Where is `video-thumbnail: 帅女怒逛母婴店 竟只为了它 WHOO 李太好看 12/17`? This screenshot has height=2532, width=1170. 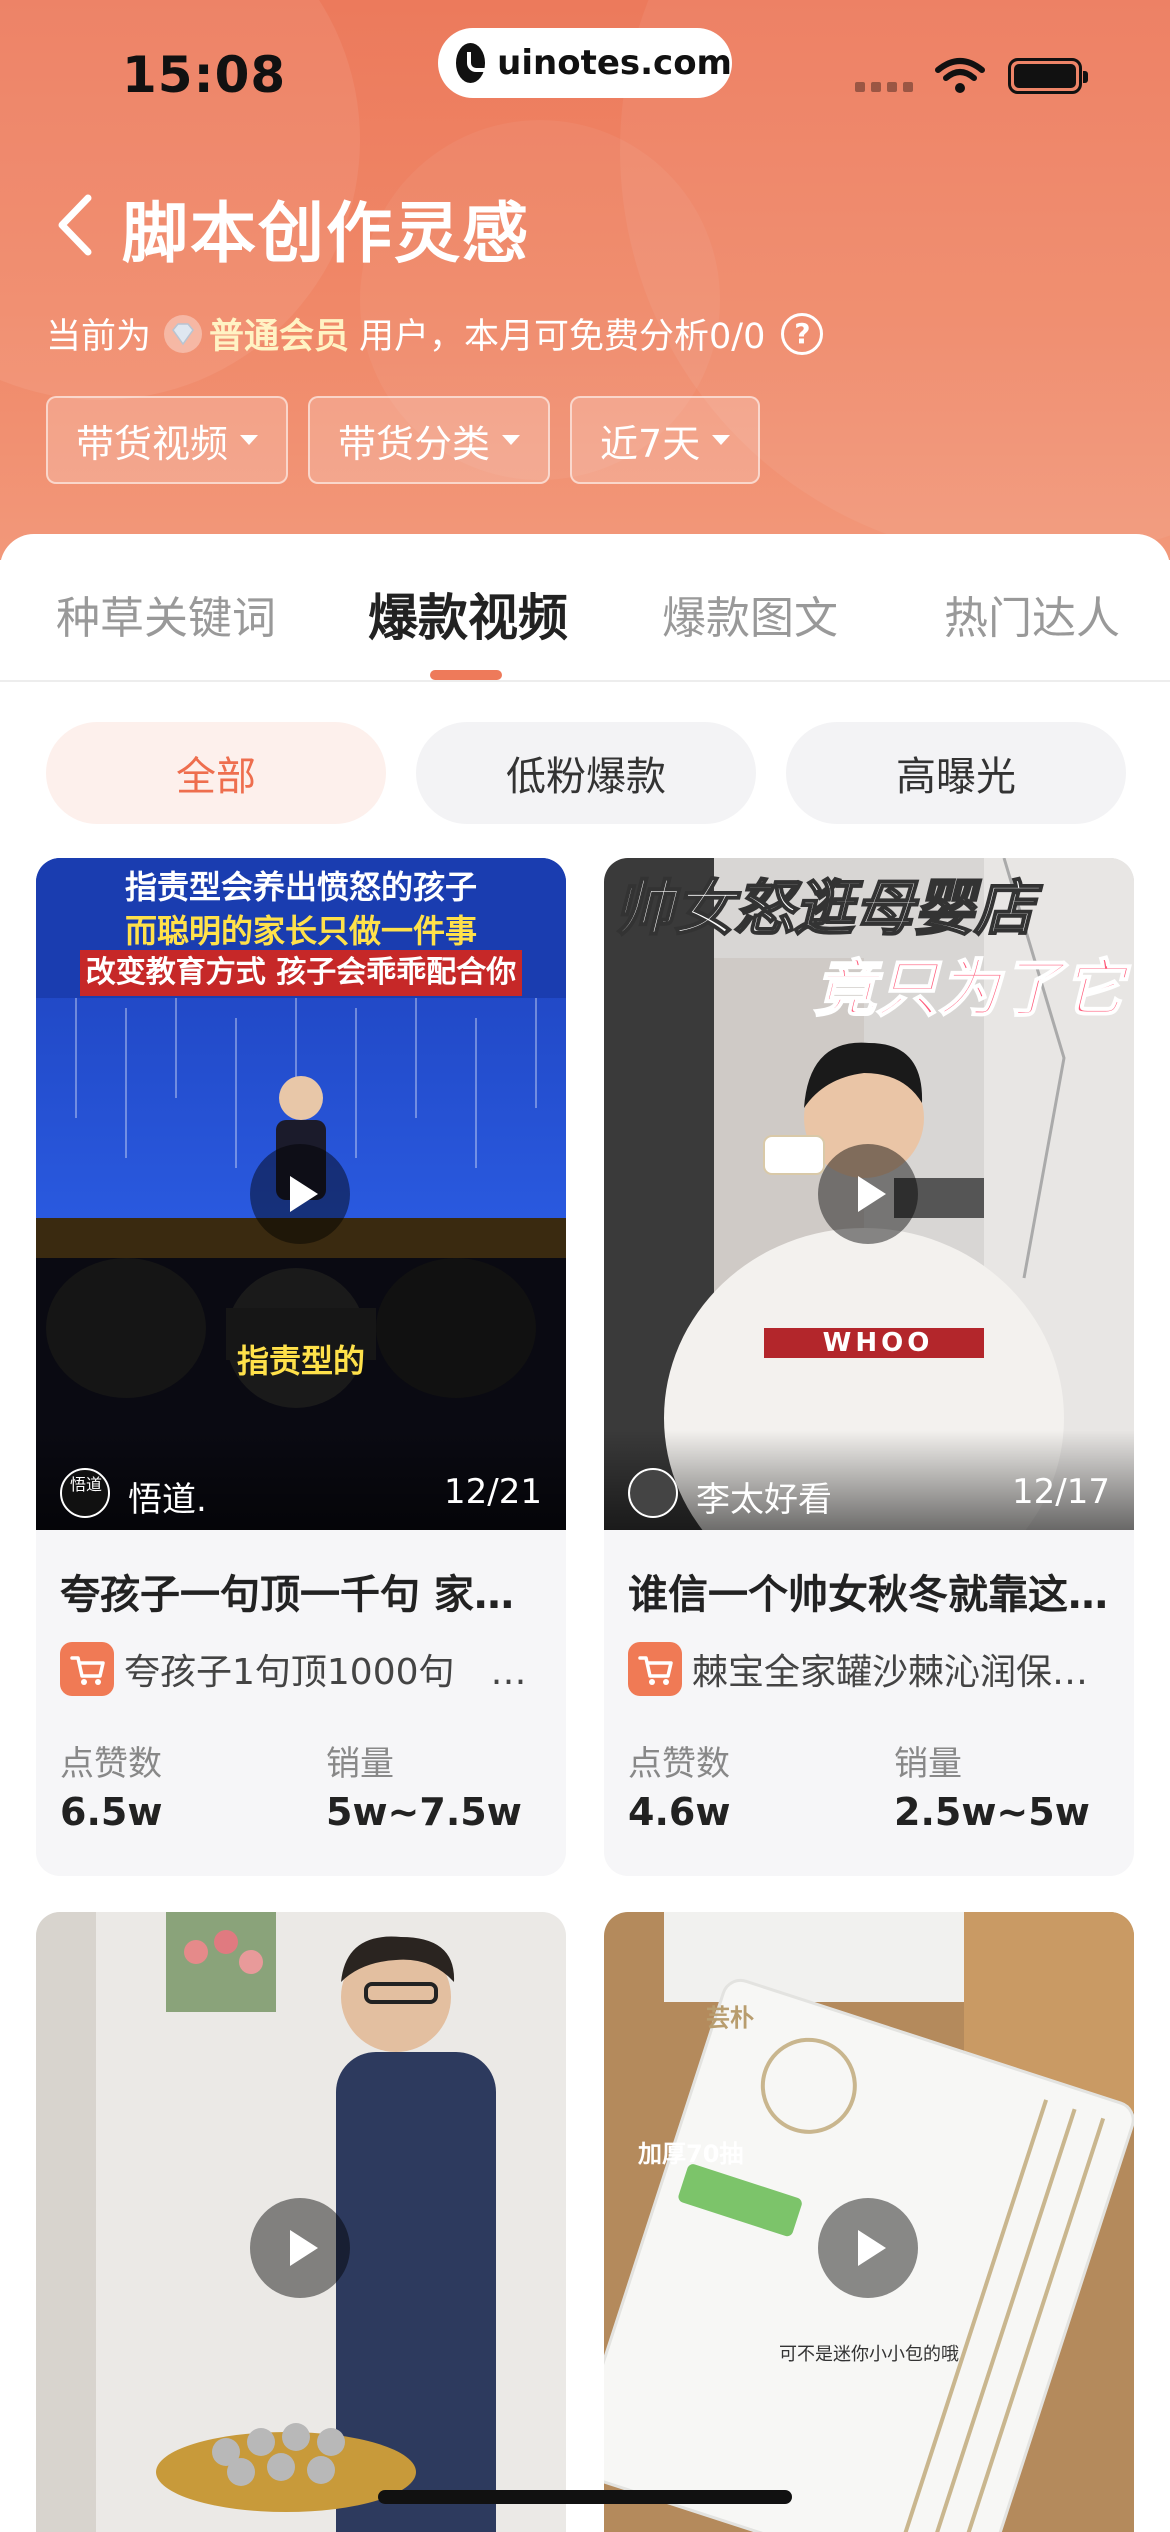 video-thumbnail: 帅女怒逛母婴店 竟只为了它 WHOO 李太好看 12/17 is located at coordinates (869, 1194).